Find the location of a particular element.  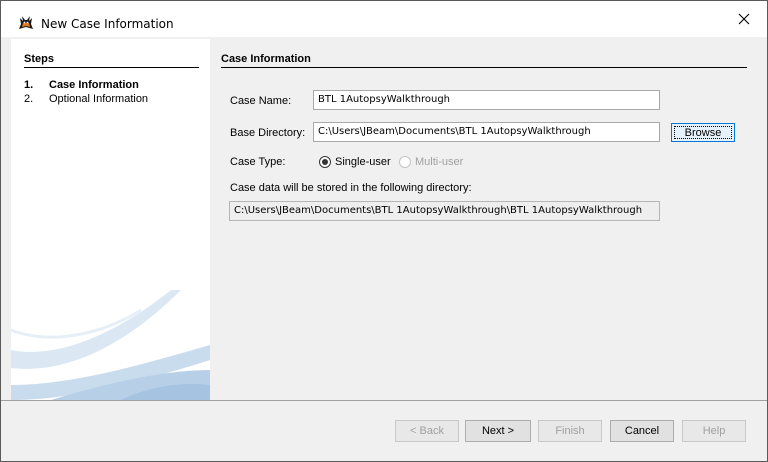

help-button-label: Help is located at coordinates (714, 431).